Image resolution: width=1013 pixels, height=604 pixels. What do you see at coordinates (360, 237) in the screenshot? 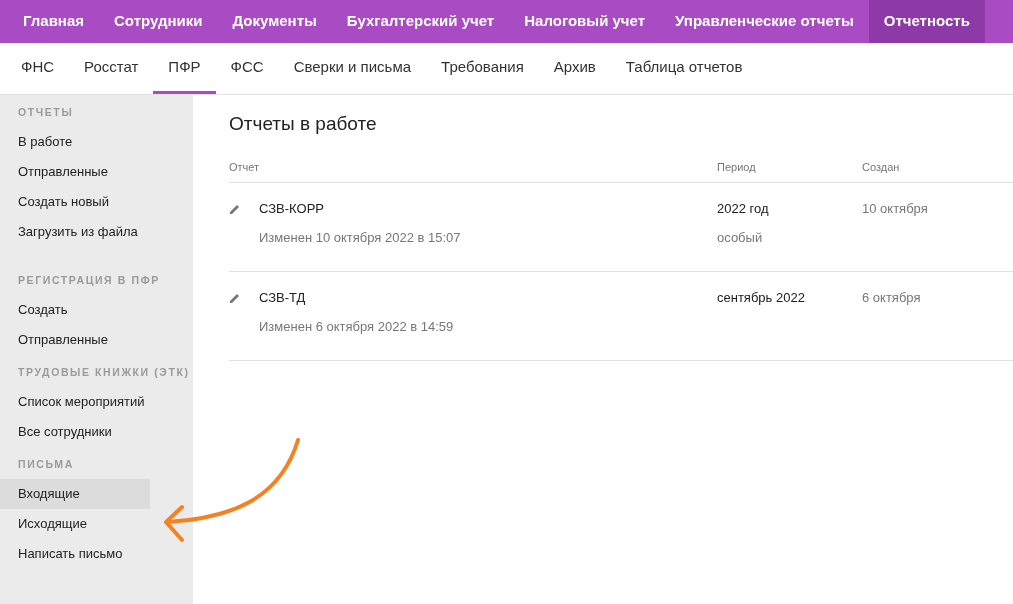
I see `modified-date: Изменен 10 октября 2022 в 15:07` at bounding box center [360, 237].